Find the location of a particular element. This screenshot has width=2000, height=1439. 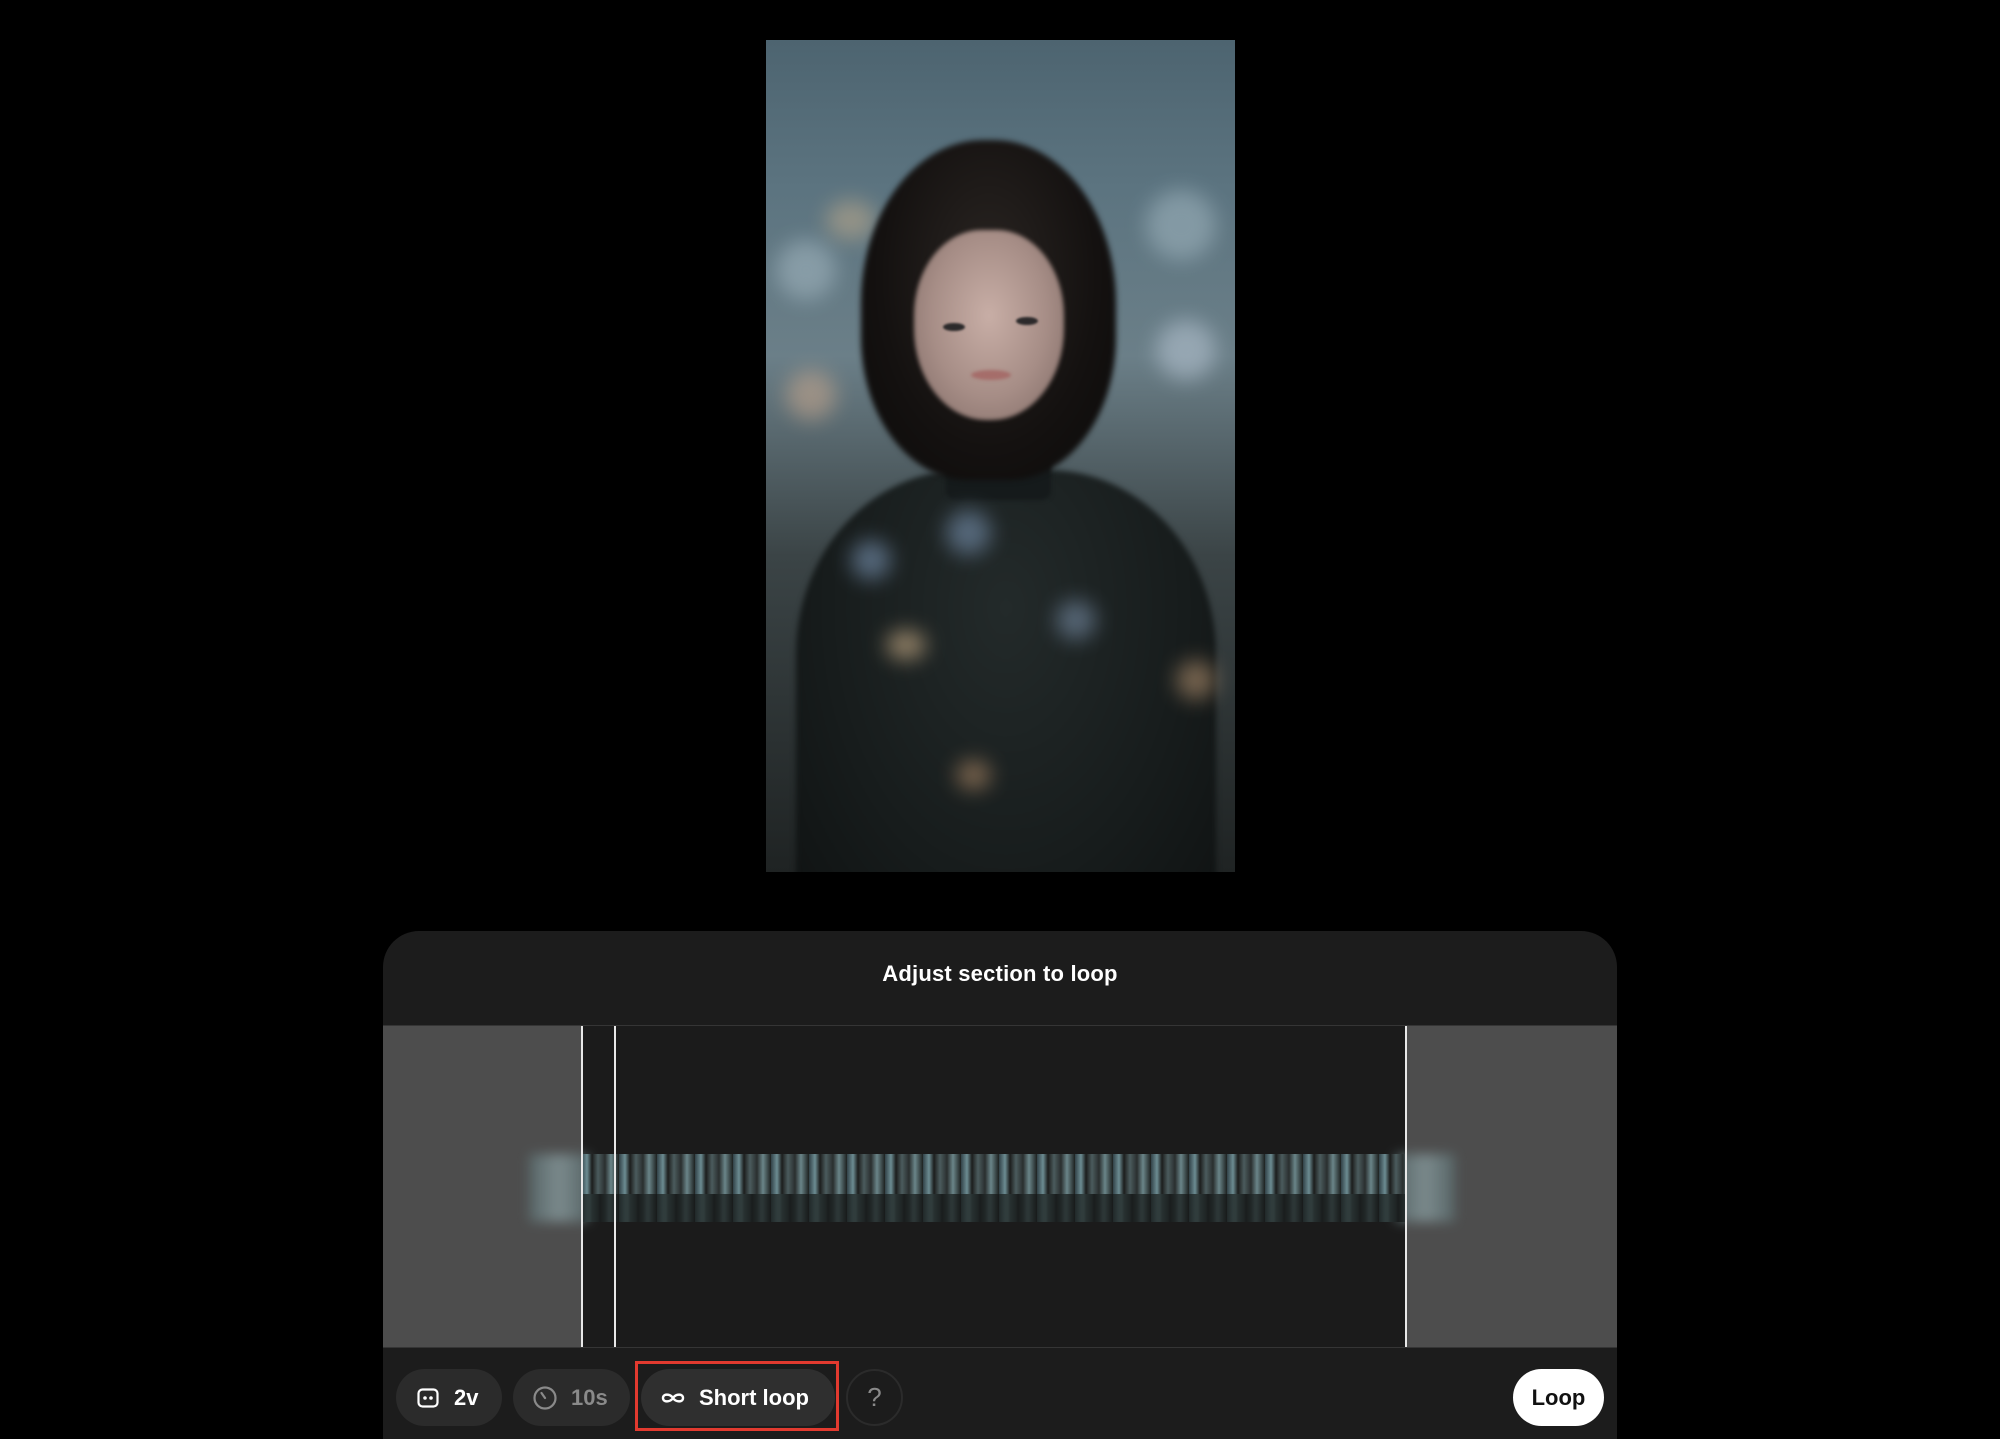

trim-end-handle is located at coordinates (1406, 1186).